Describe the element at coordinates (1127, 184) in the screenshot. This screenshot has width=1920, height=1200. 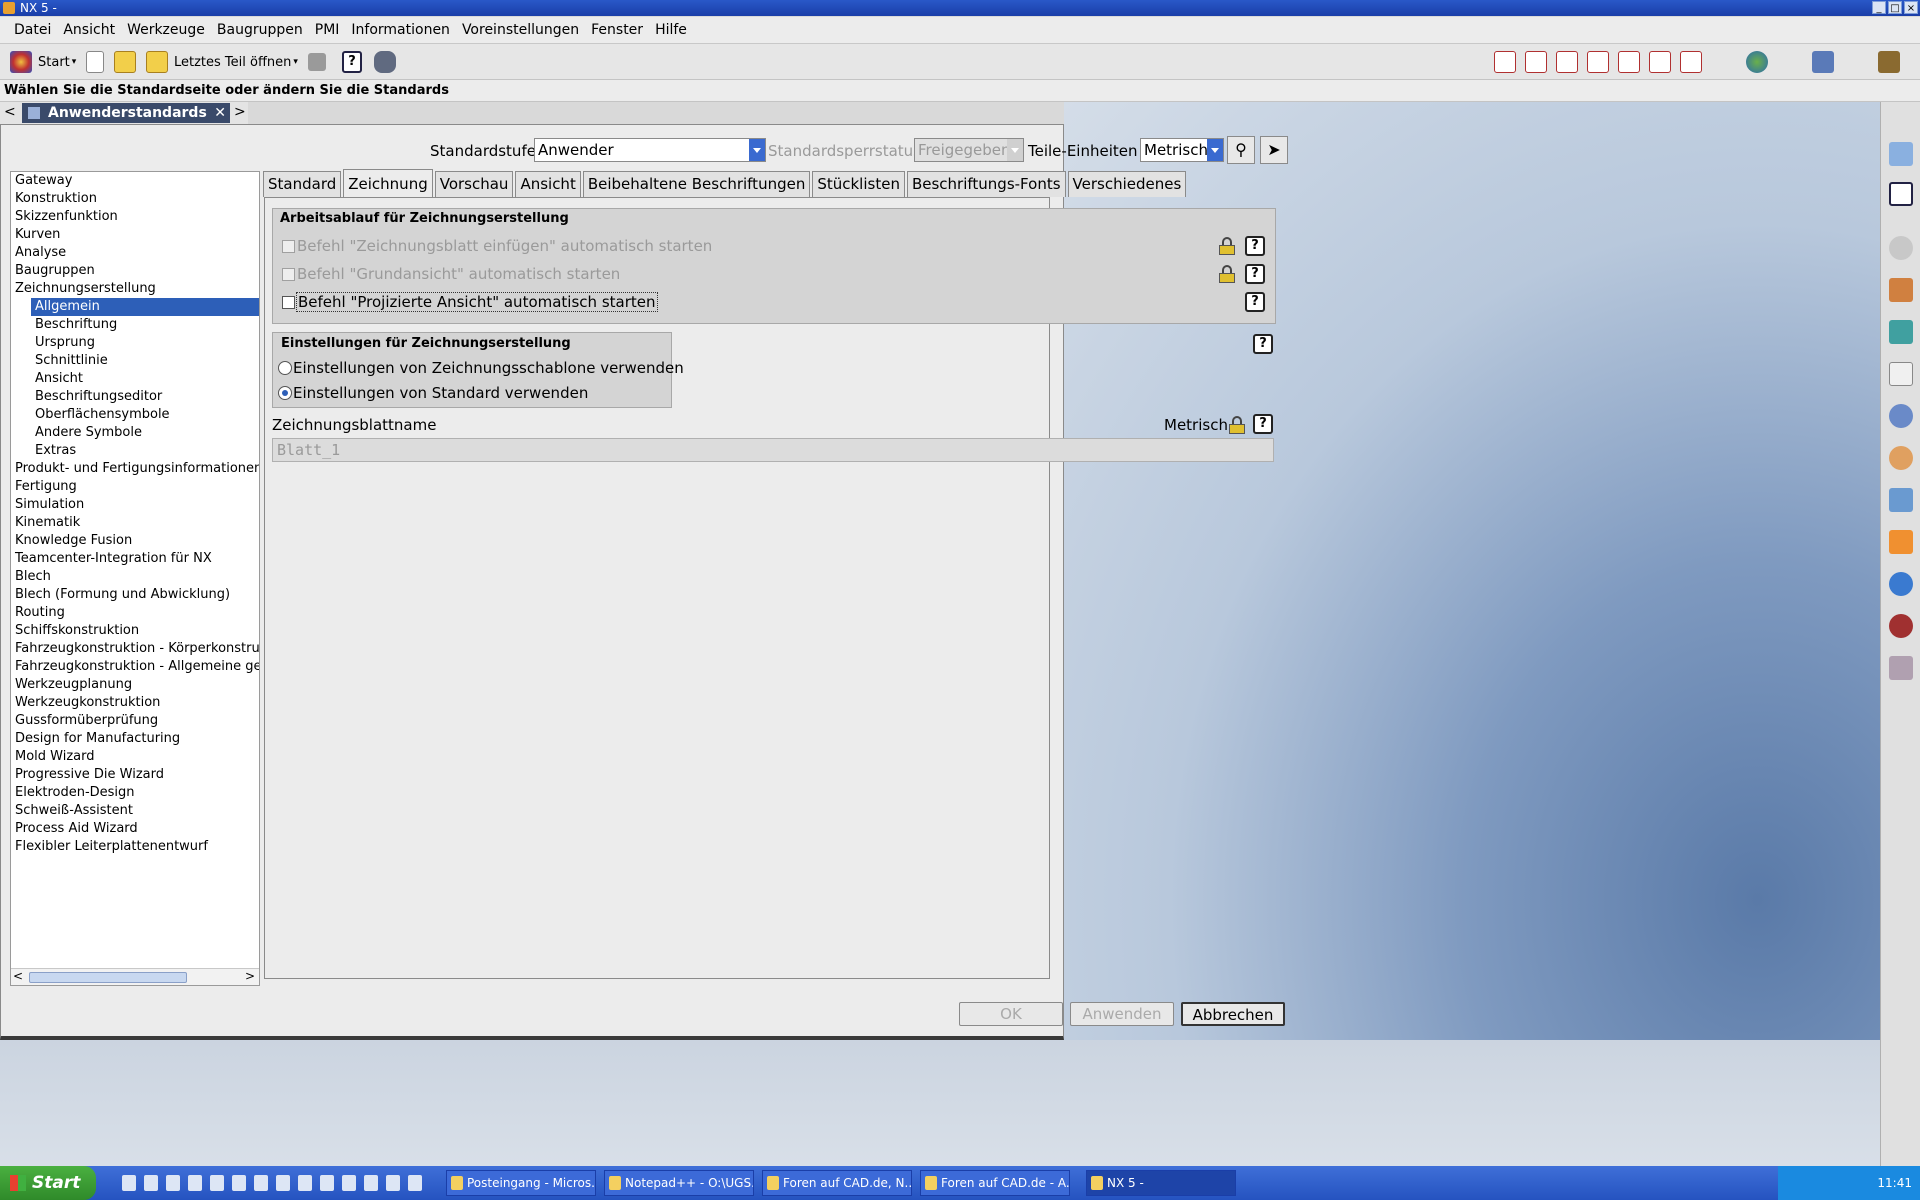
I see `tab-verschiedenes: Verschiedenes` at that location.